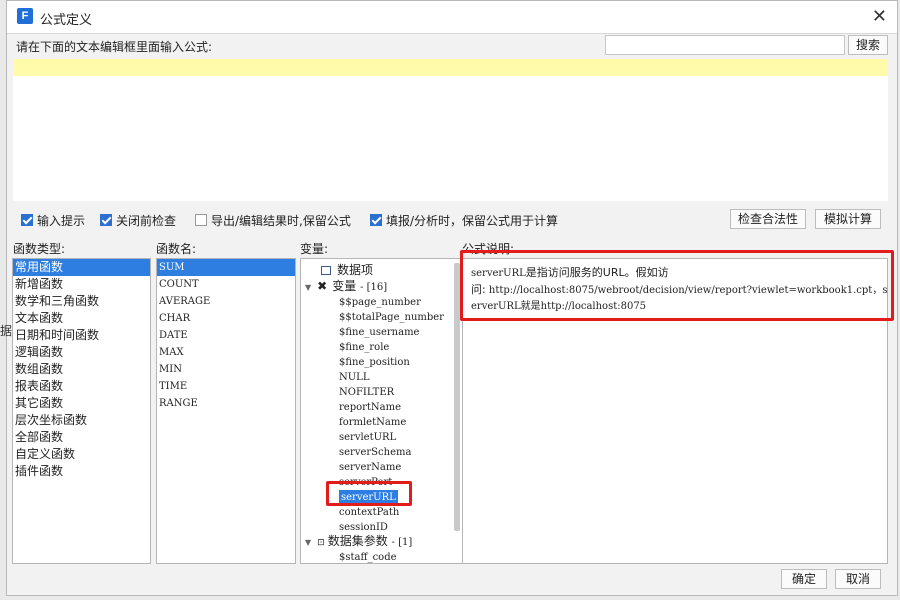 The image size is (900, 600). Describe the element at coordinates (226, 403) in the screenshot. I see `function-item: RANGE` at that location.